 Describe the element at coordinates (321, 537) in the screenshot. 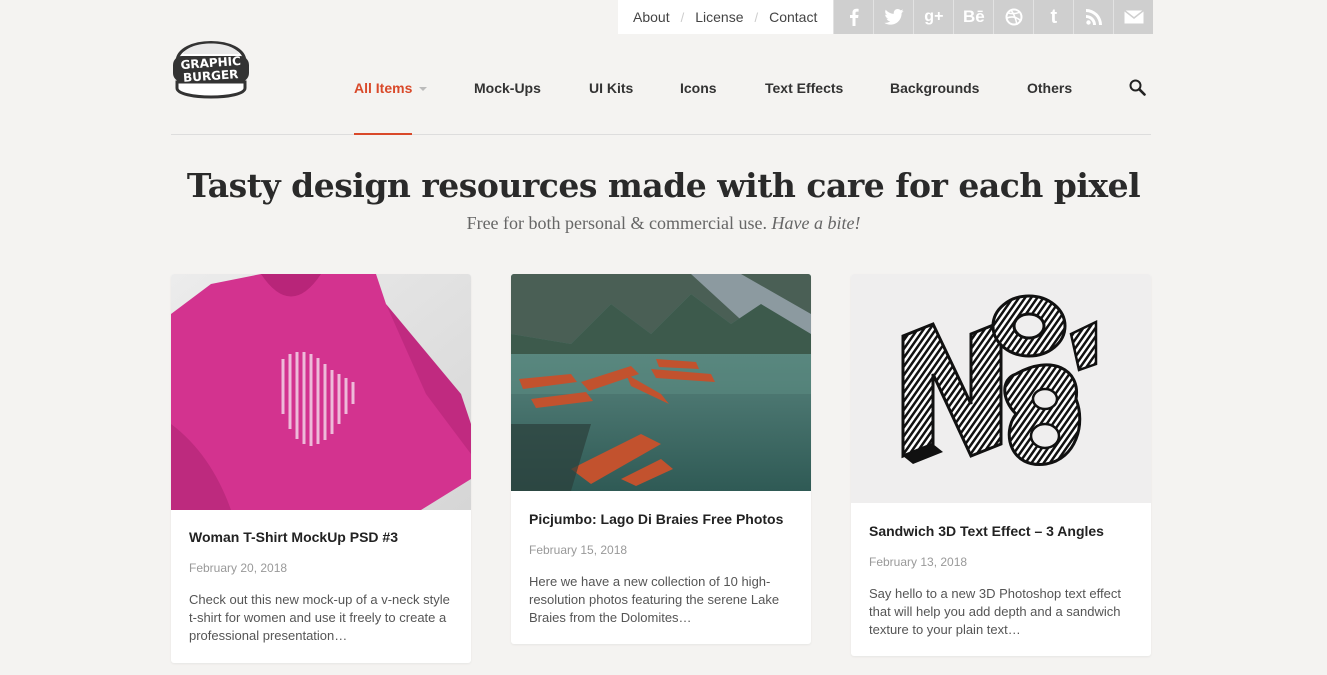

I see `post-title: Woman T-Shirt MockUp PSD #3` at that location.